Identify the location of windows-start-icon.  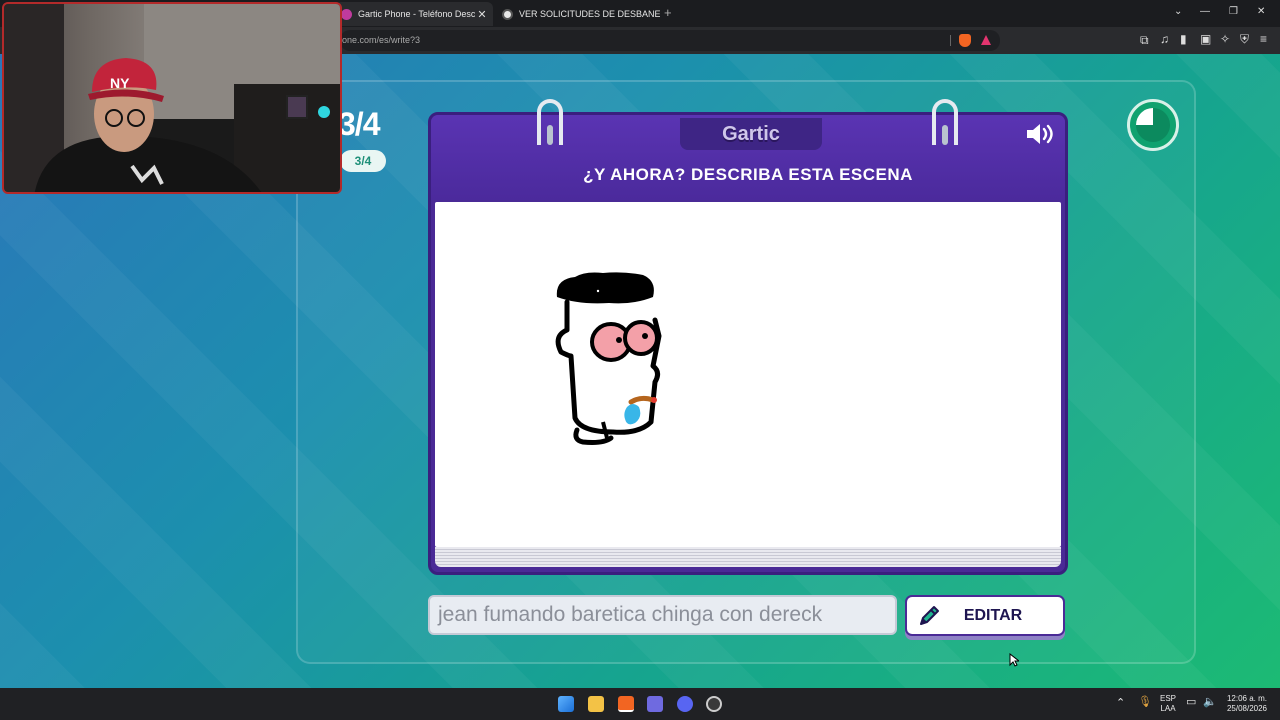
(566, 704).